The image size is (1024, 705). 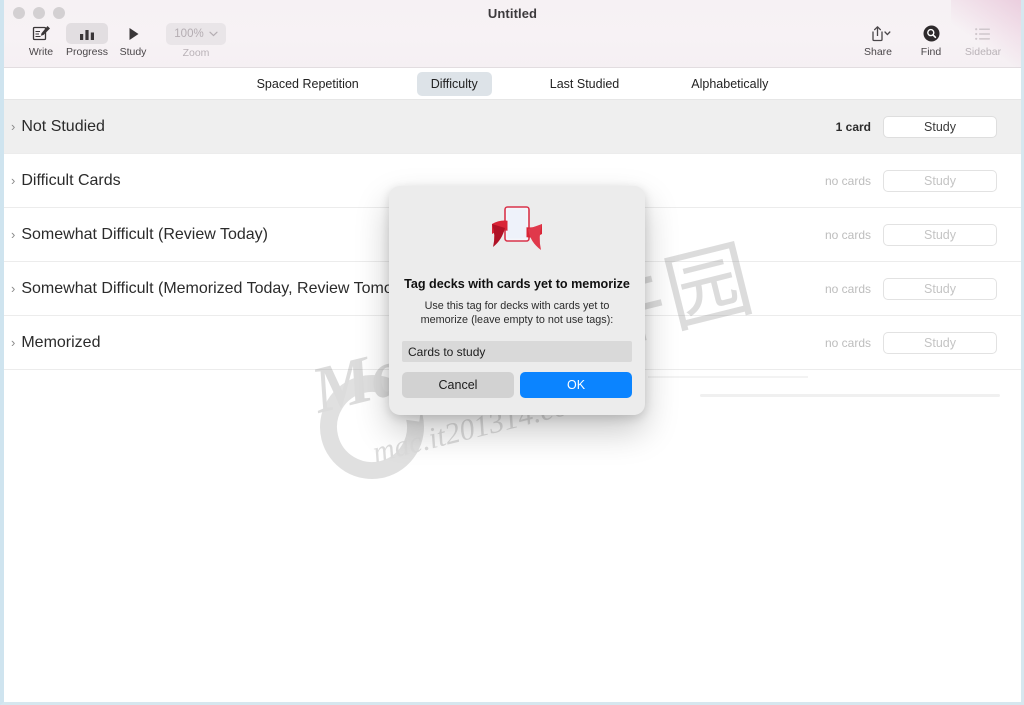 What do you see at coordinates (585, 84) in the screenshot?
I see `tab-last-studied: Last Studied` at bounding box center [585, 84].